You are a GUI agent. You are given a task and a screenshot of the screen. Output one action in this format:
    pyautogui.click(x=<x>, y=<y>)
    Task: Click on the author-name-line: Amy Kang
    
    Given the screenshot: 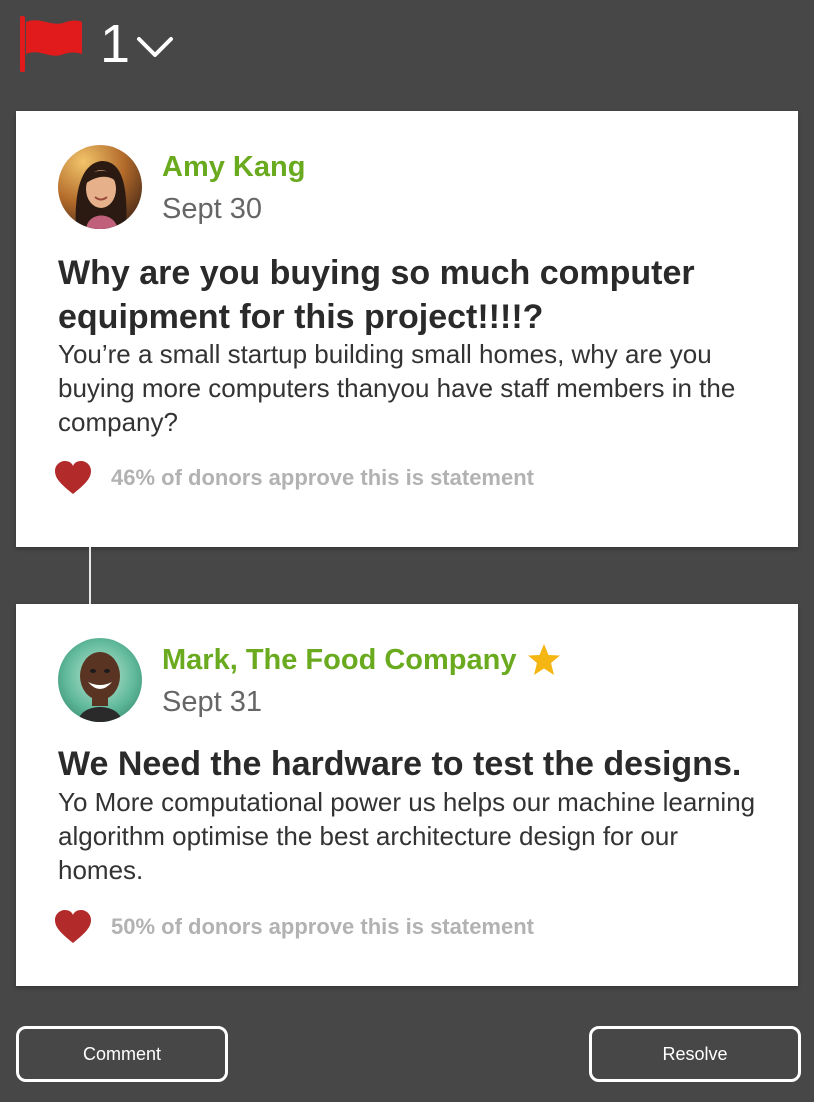 What is the action you would take?
    pyautogui.click(x=233, y=167)
    